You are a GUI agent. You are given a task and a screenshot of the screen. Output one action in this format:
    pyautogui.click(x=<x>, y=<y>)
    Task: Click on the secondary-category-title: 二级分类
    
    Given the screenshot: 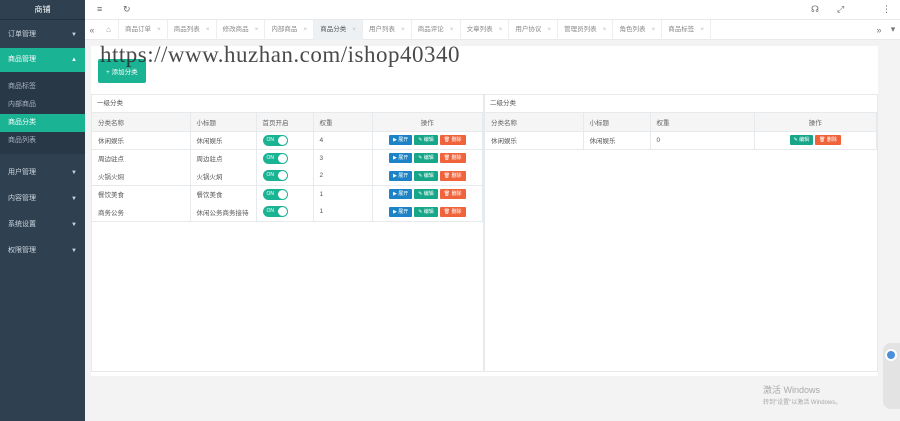 What is the action you would take?
    pyautogui.click(x=681, y=104)
    